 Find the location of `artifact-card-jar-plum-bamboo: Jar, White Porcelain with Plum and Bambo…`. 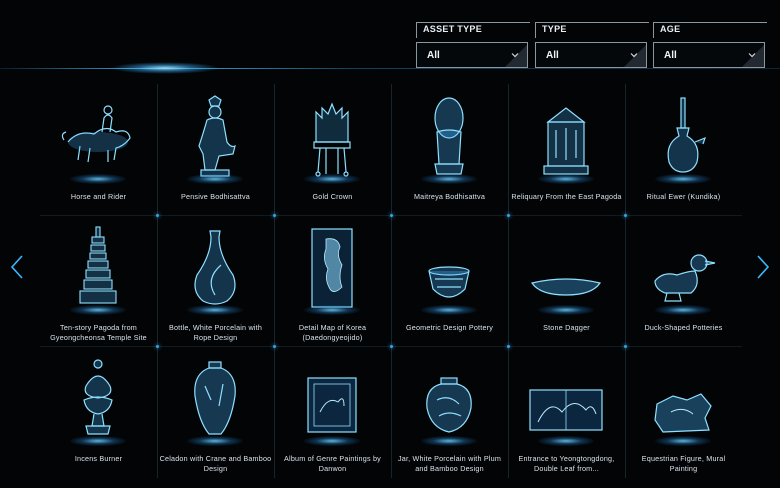

artifact-card-jar-plum-bamboo: Jar, White Porcelain with Plum and Bambo… is located at coordinates (449, 411).